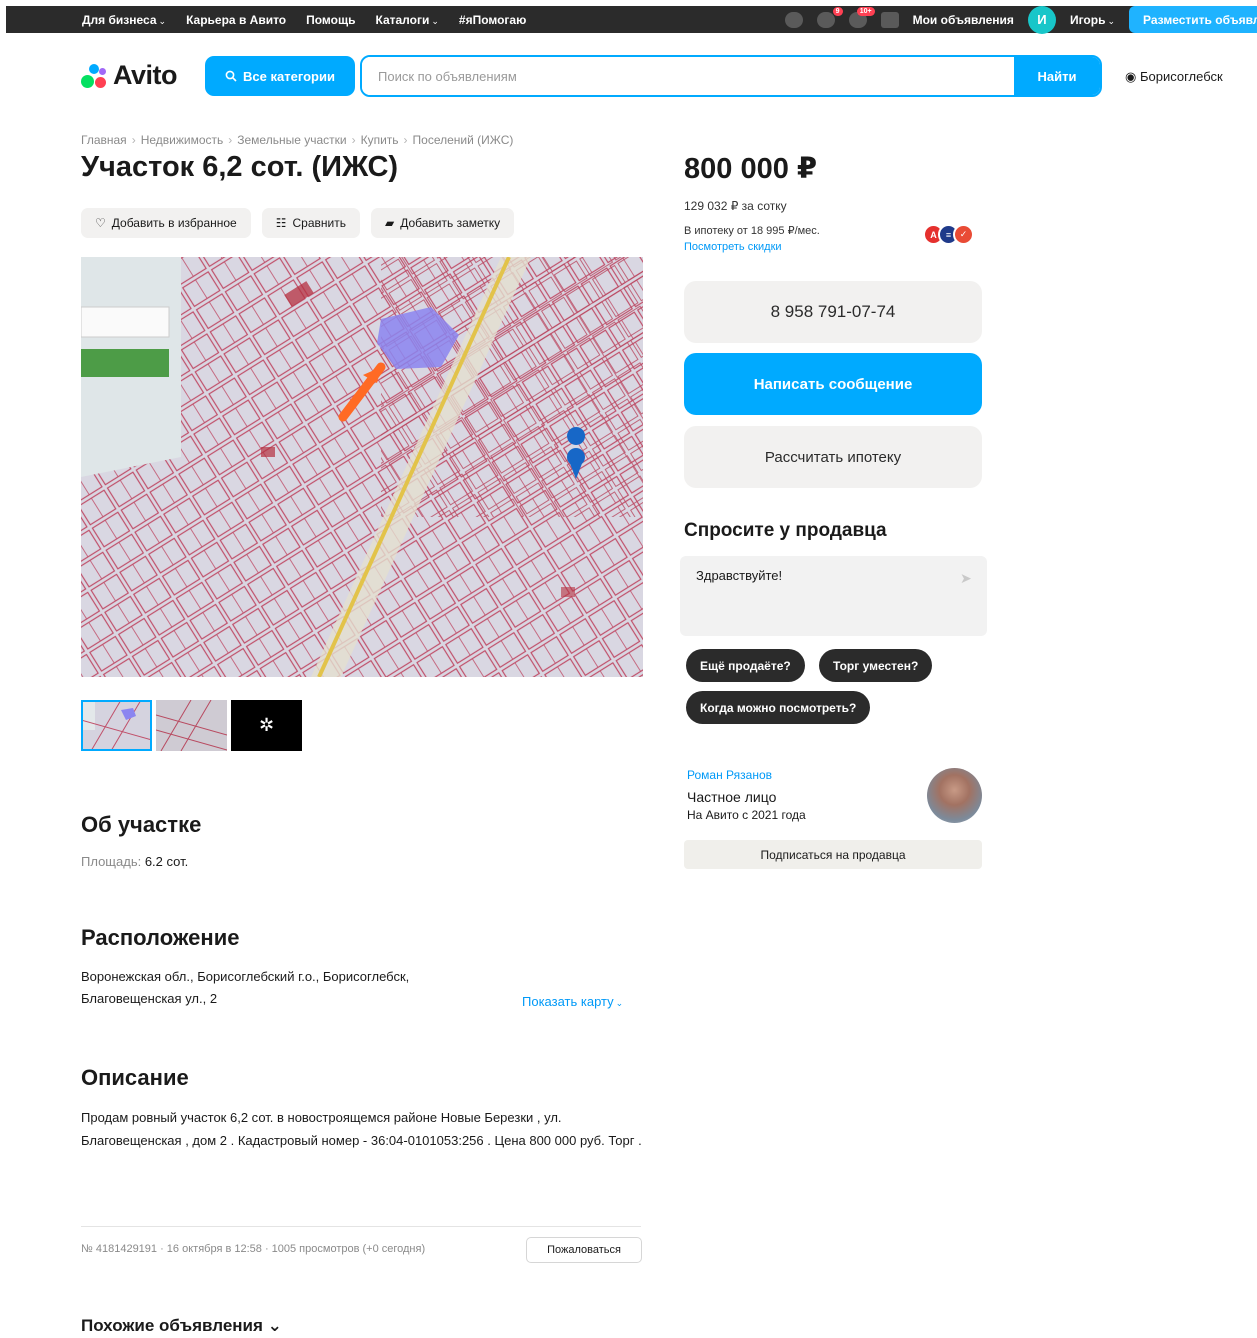 This screenshot has height=1338, width=1257. What do you see at coordinates (948, 234) in the screenshot?
I see `bank-logos: А ≡ ✓` at bounding box center [948, 234].